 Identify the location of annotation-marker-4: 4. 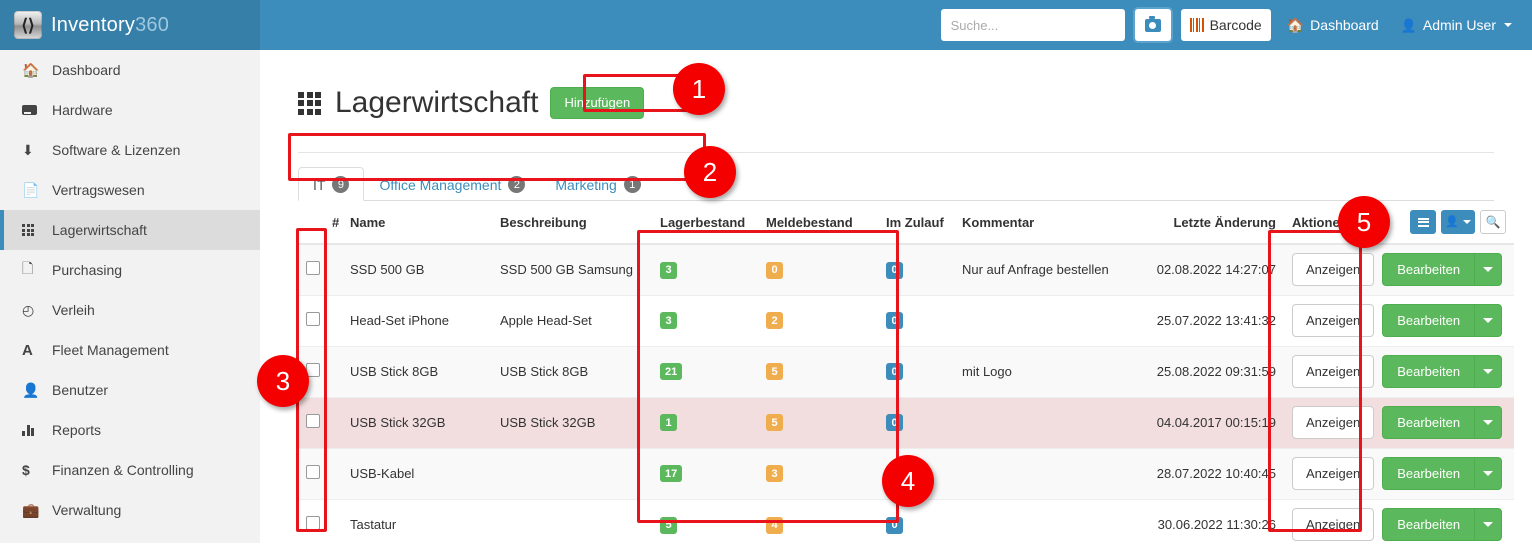
(908, 481).